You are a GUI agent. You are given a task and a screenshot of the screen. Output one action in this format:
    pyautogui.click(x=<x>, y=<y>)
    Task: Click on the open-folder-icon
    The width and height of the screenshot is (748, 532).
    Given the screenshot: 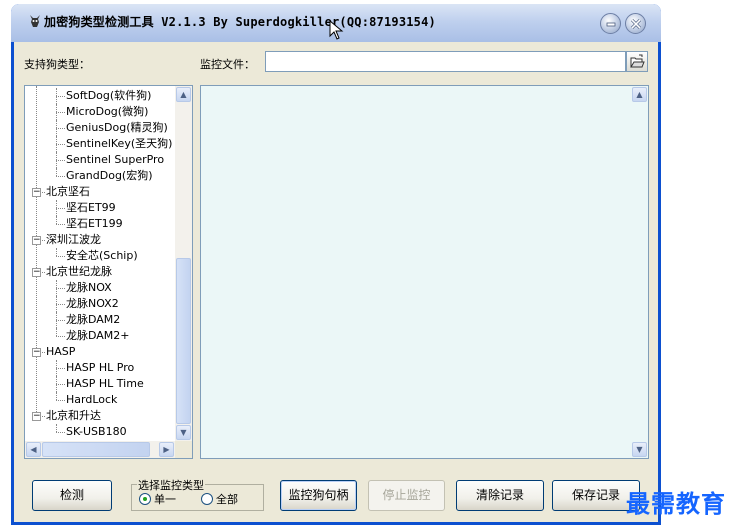 What is the action you would take?
    pyautogui.click(x=637, y=61)
    